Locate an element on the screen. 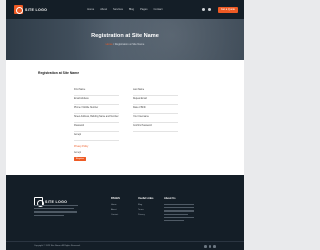 This screenshot has height=250, width=320. twitter-icon is located at coordinates (210, 246).